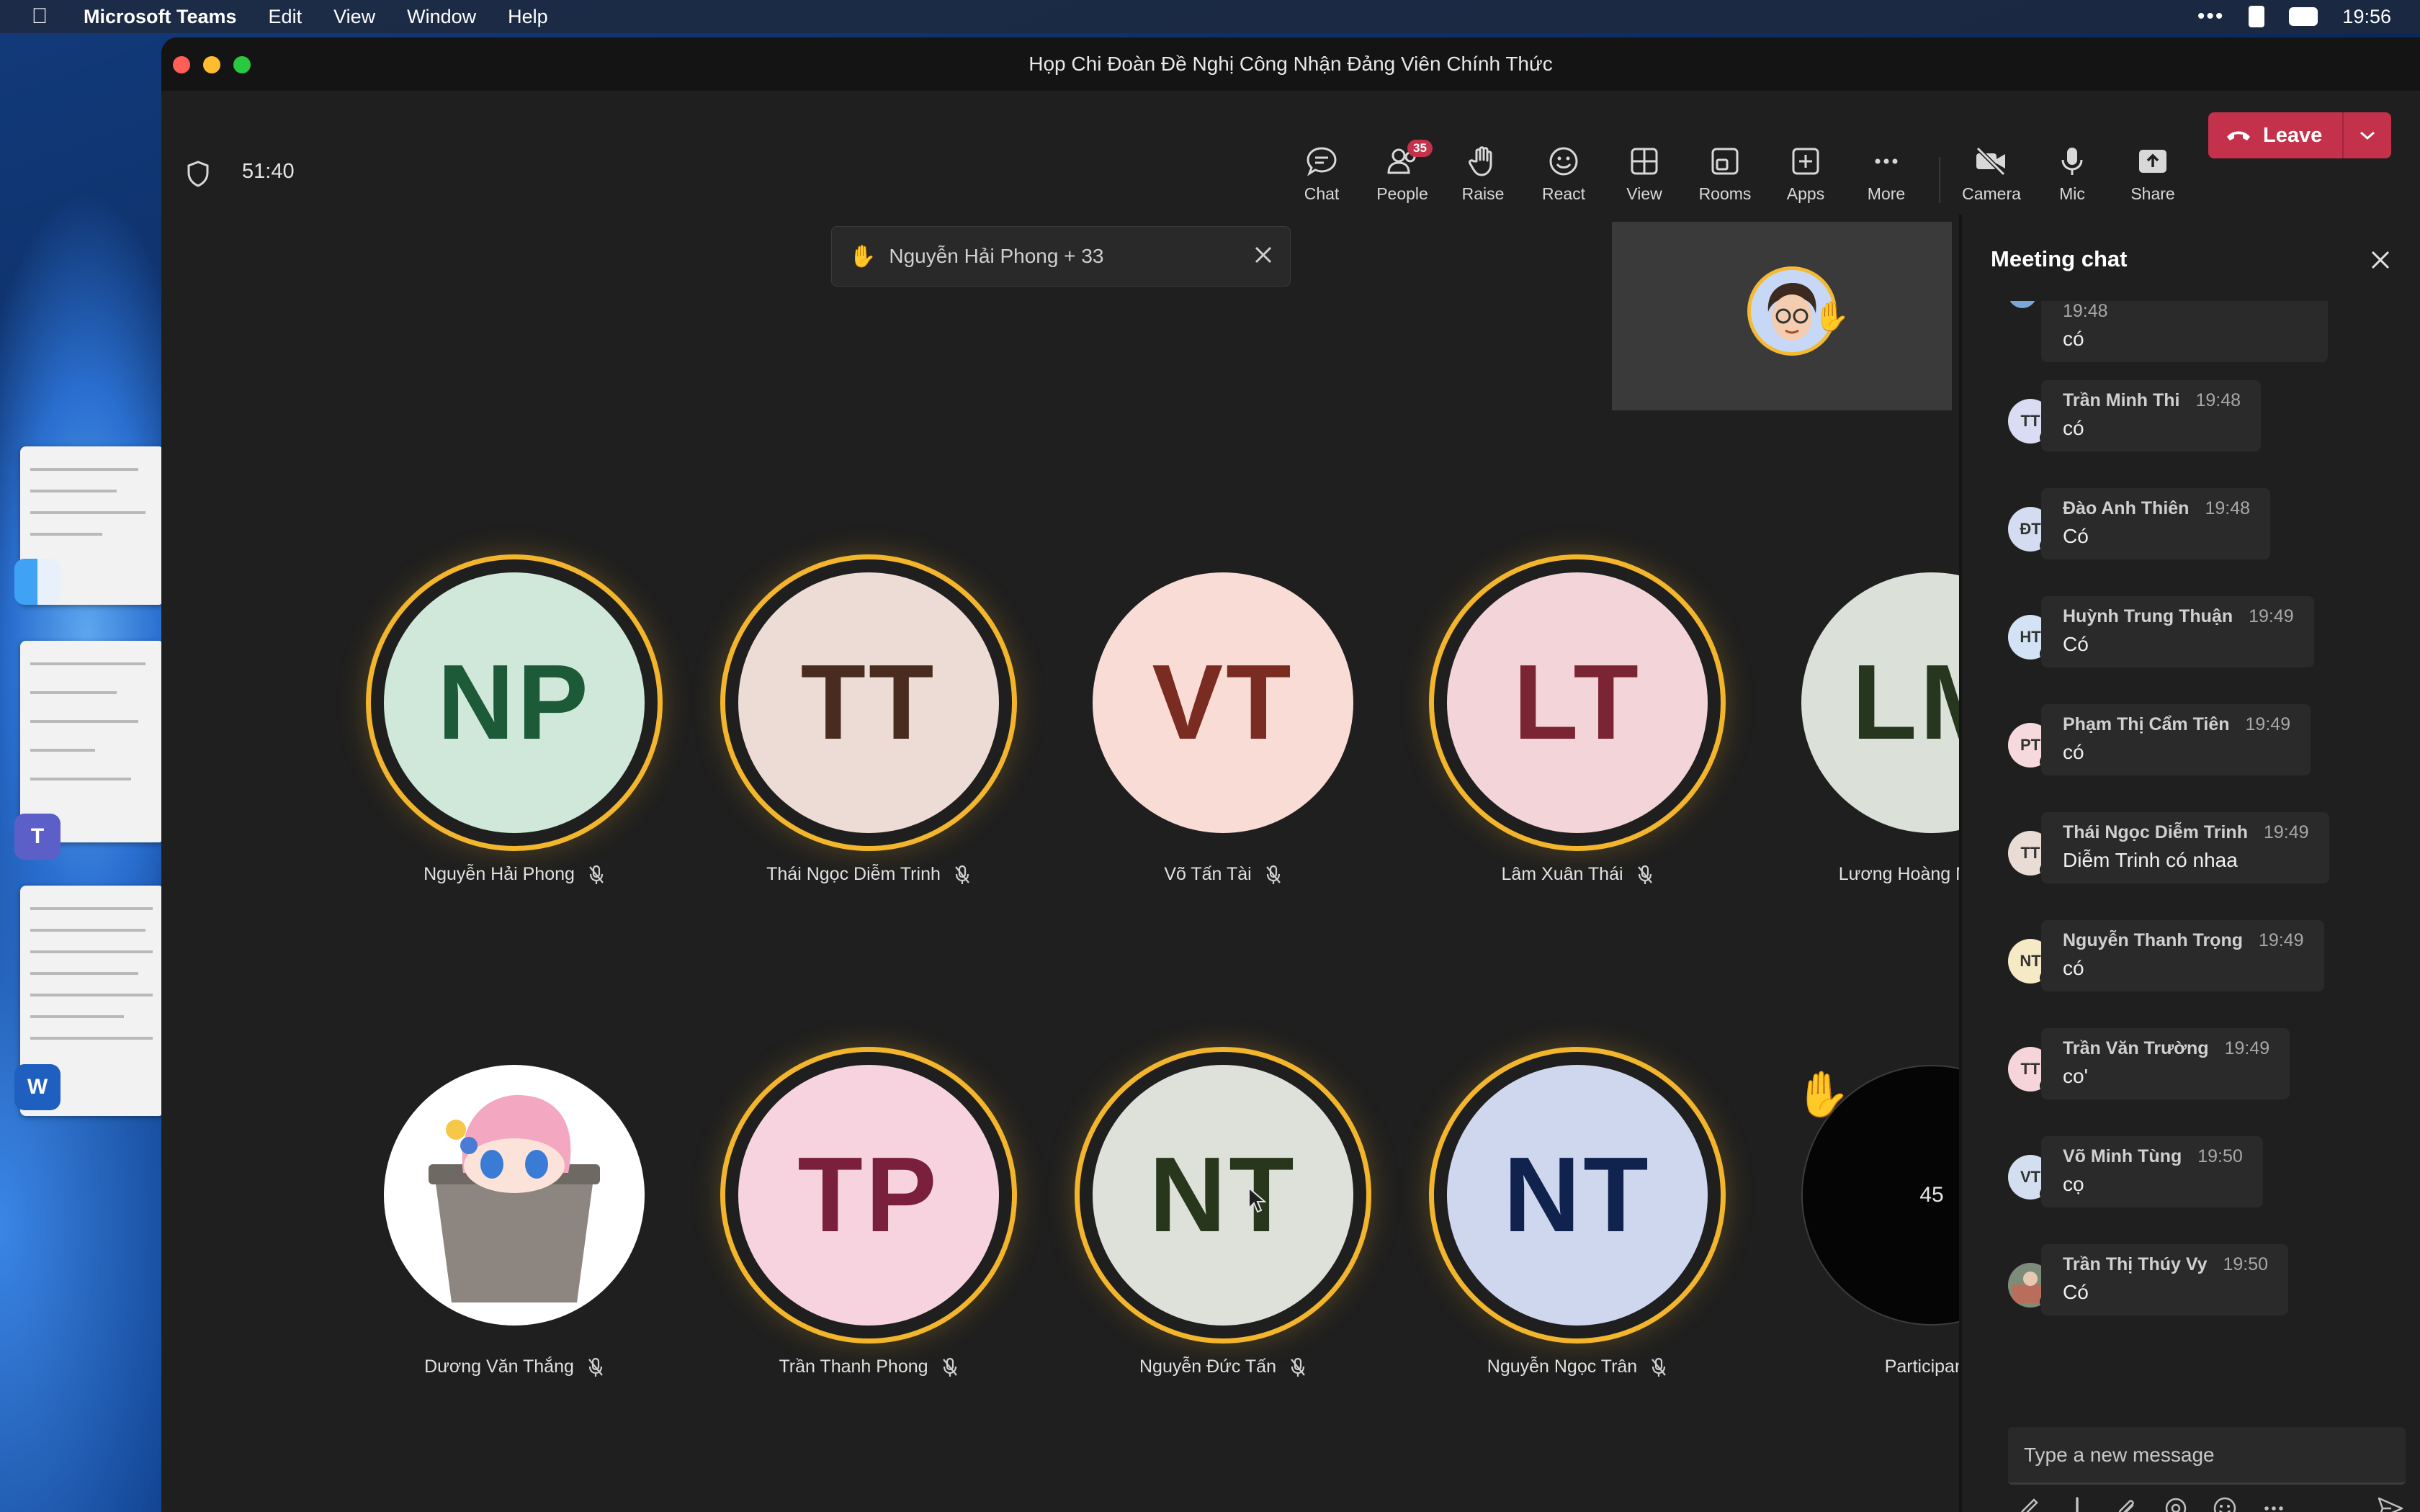  Describe the element at coordinates (242, 64) in the screenshot. I see `zoom-window-button` at that location.